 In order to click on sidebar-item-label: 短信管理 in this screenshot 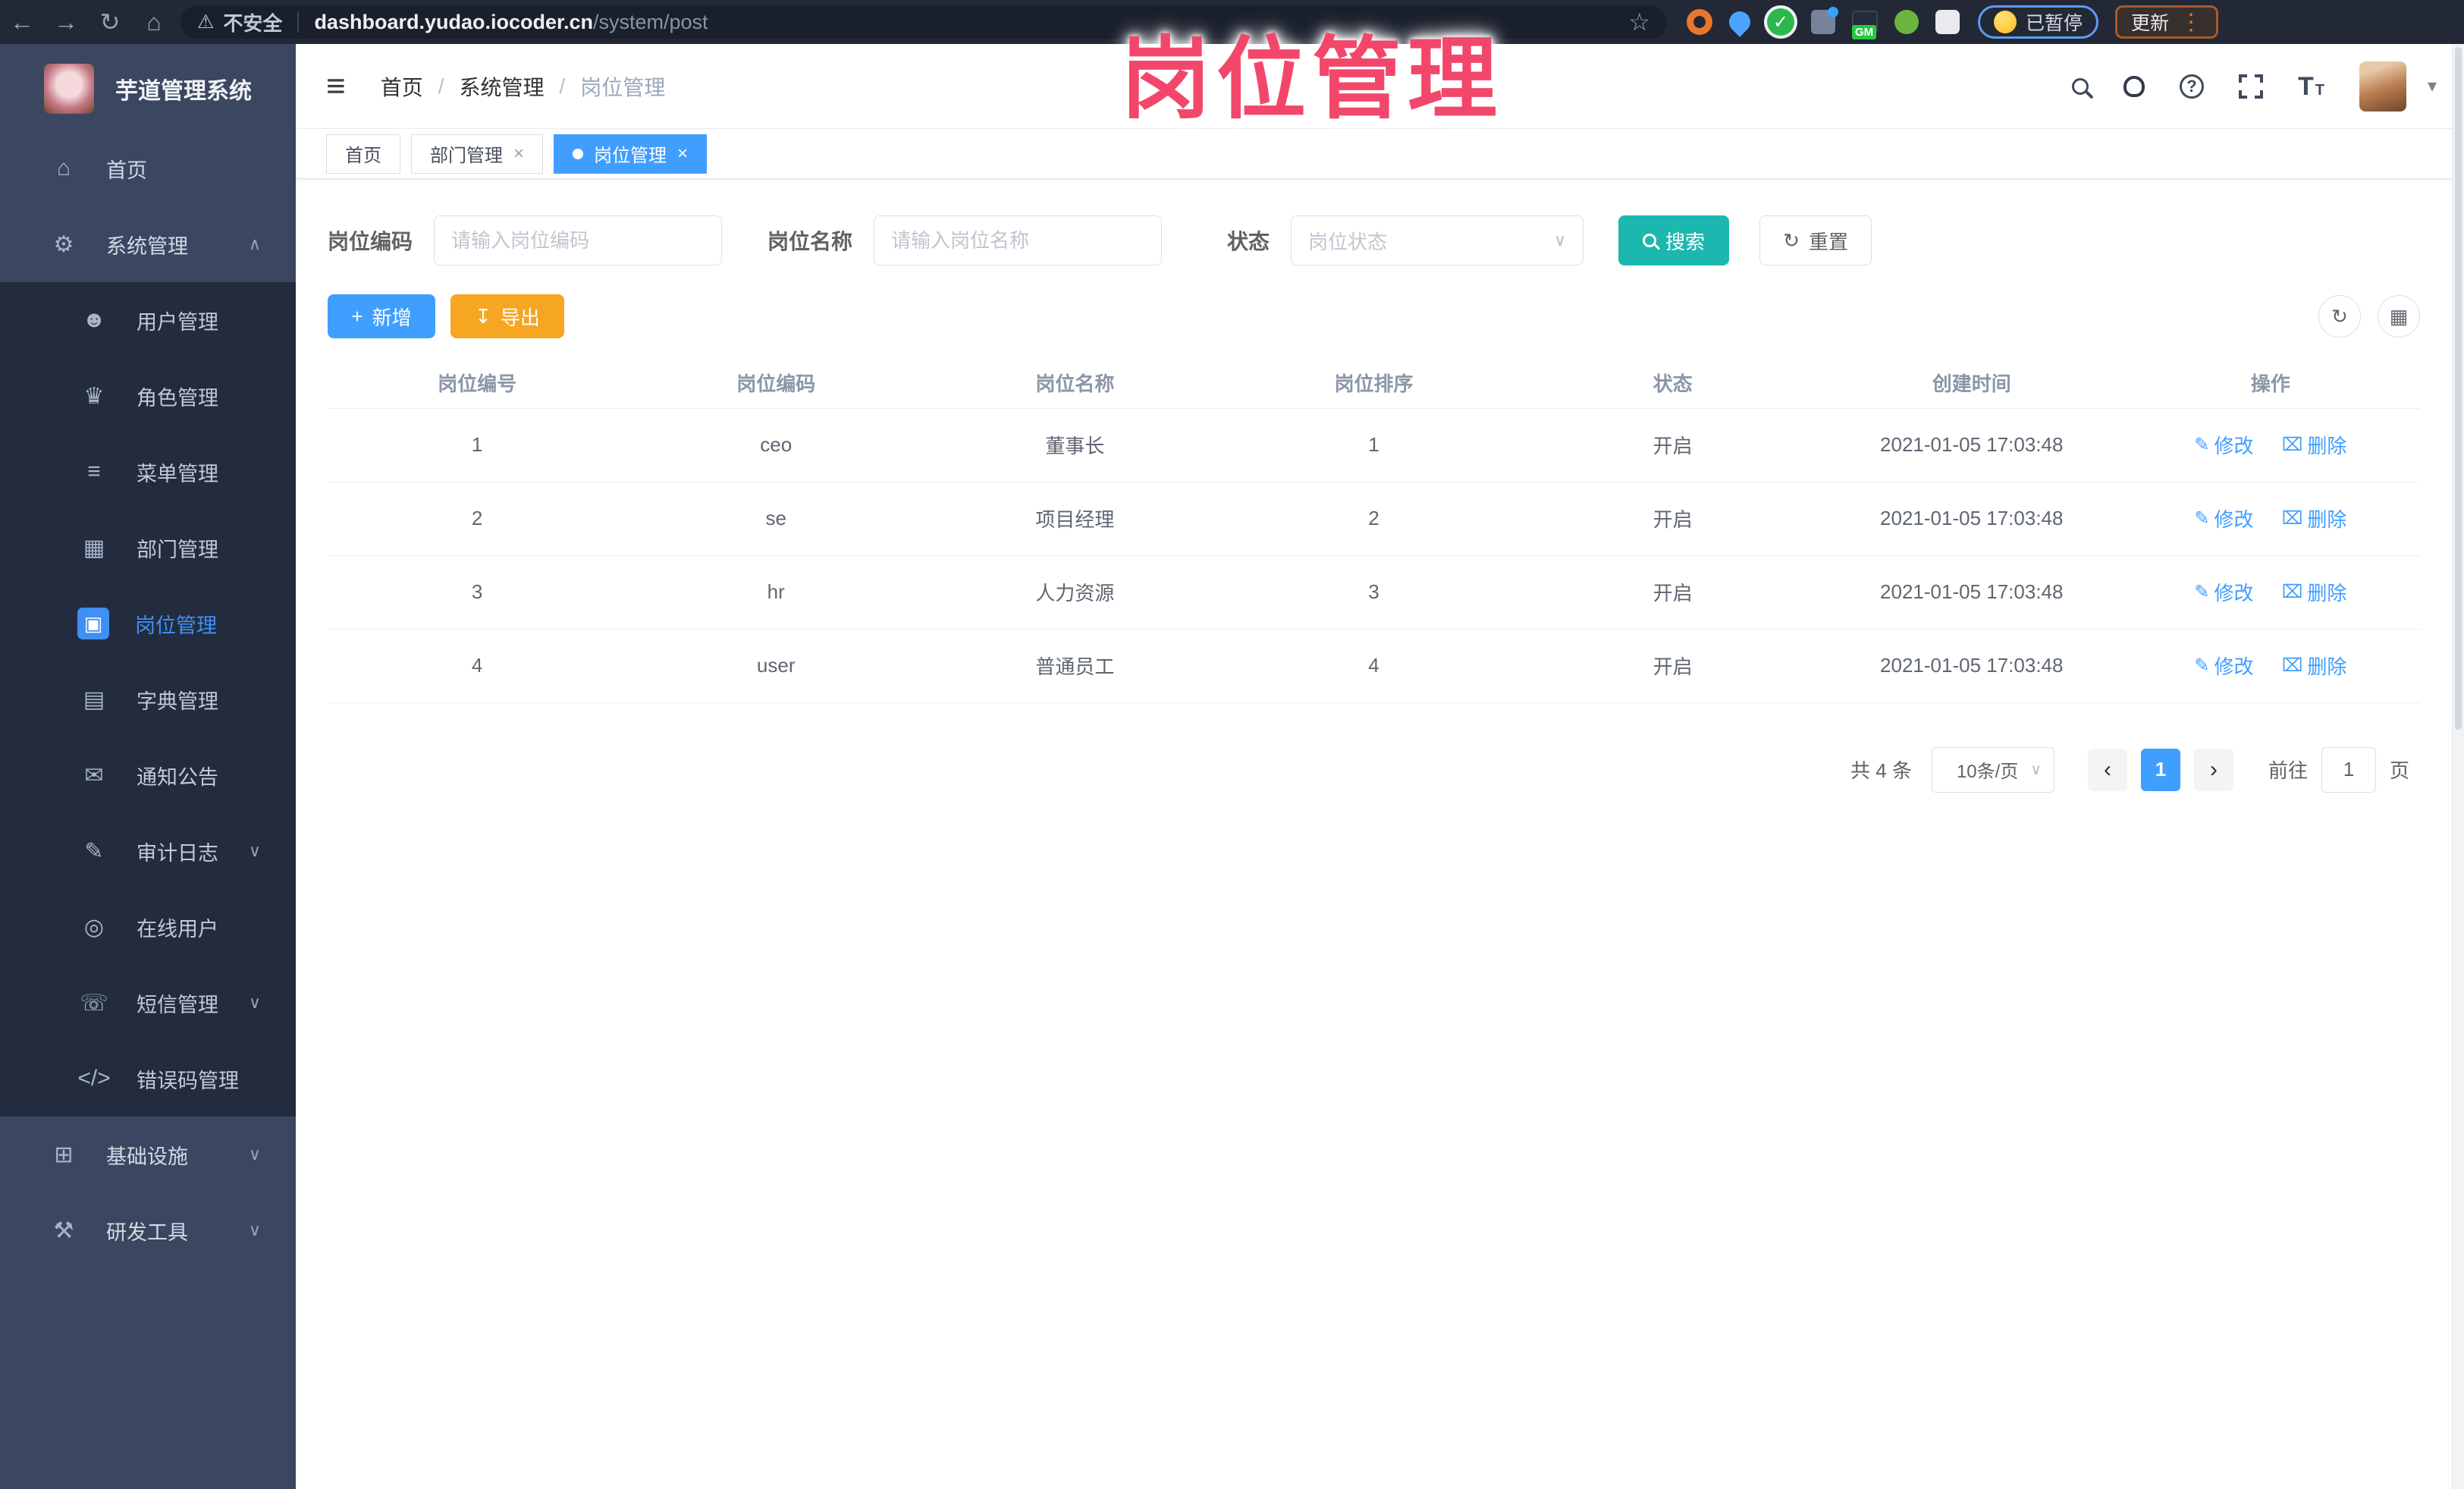, I will do `click(177, 1004)`.